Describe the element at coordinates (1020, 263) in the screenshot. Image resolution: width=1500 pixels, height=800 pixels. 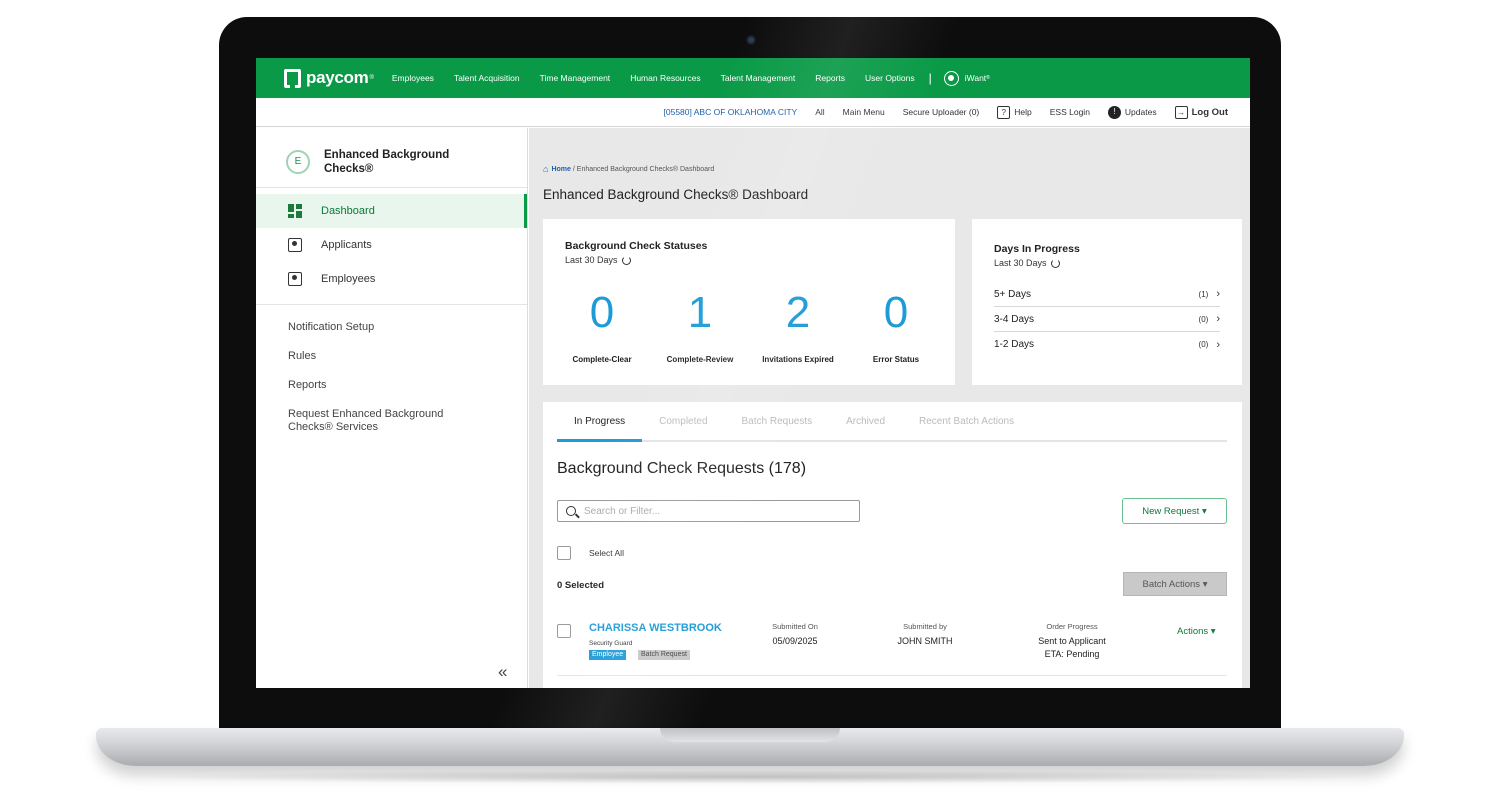
I see `days-card-period: Last 30 Days` at that location.